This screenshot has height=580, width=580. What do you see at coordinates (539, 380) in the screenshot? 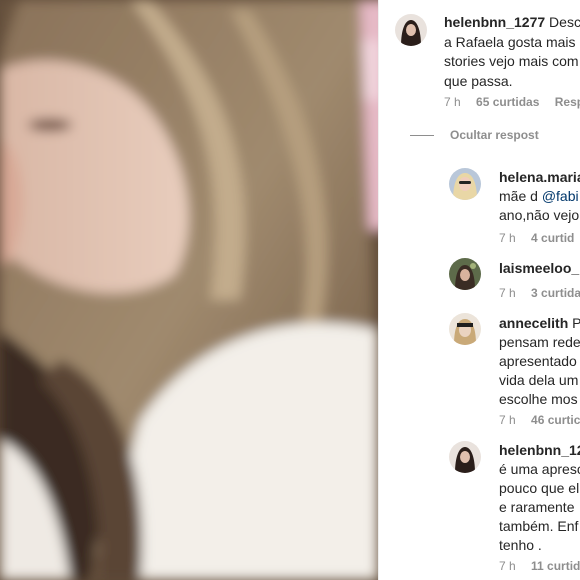
I see `comment-line: vida dela um` at bounding box center [539, 380].